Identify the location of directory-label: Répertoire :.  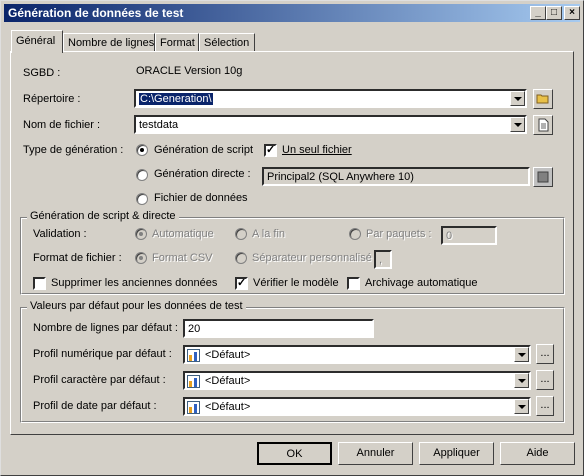
(52, 99).